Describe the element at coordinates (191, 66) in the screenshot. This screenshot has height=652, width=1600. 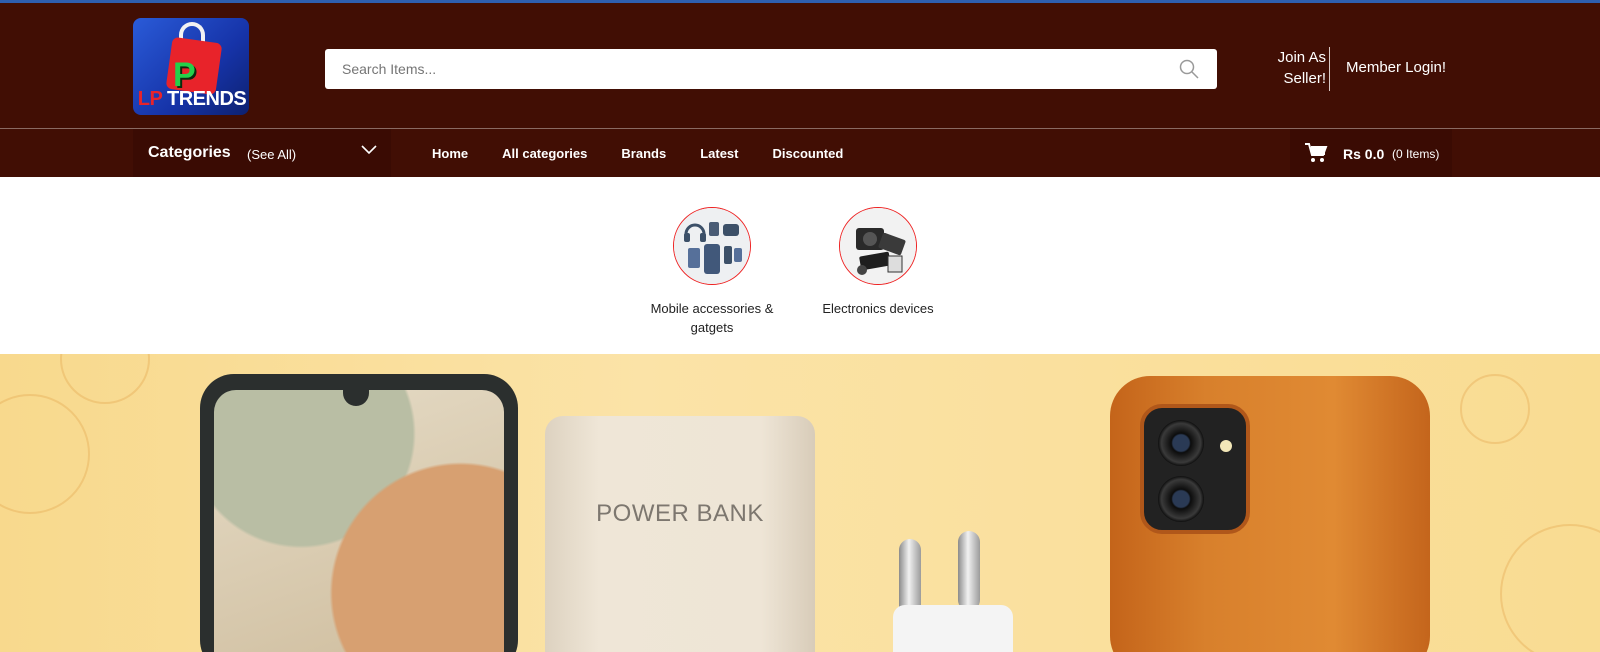
I see `site-logo: P LP TRENDS` at that location.